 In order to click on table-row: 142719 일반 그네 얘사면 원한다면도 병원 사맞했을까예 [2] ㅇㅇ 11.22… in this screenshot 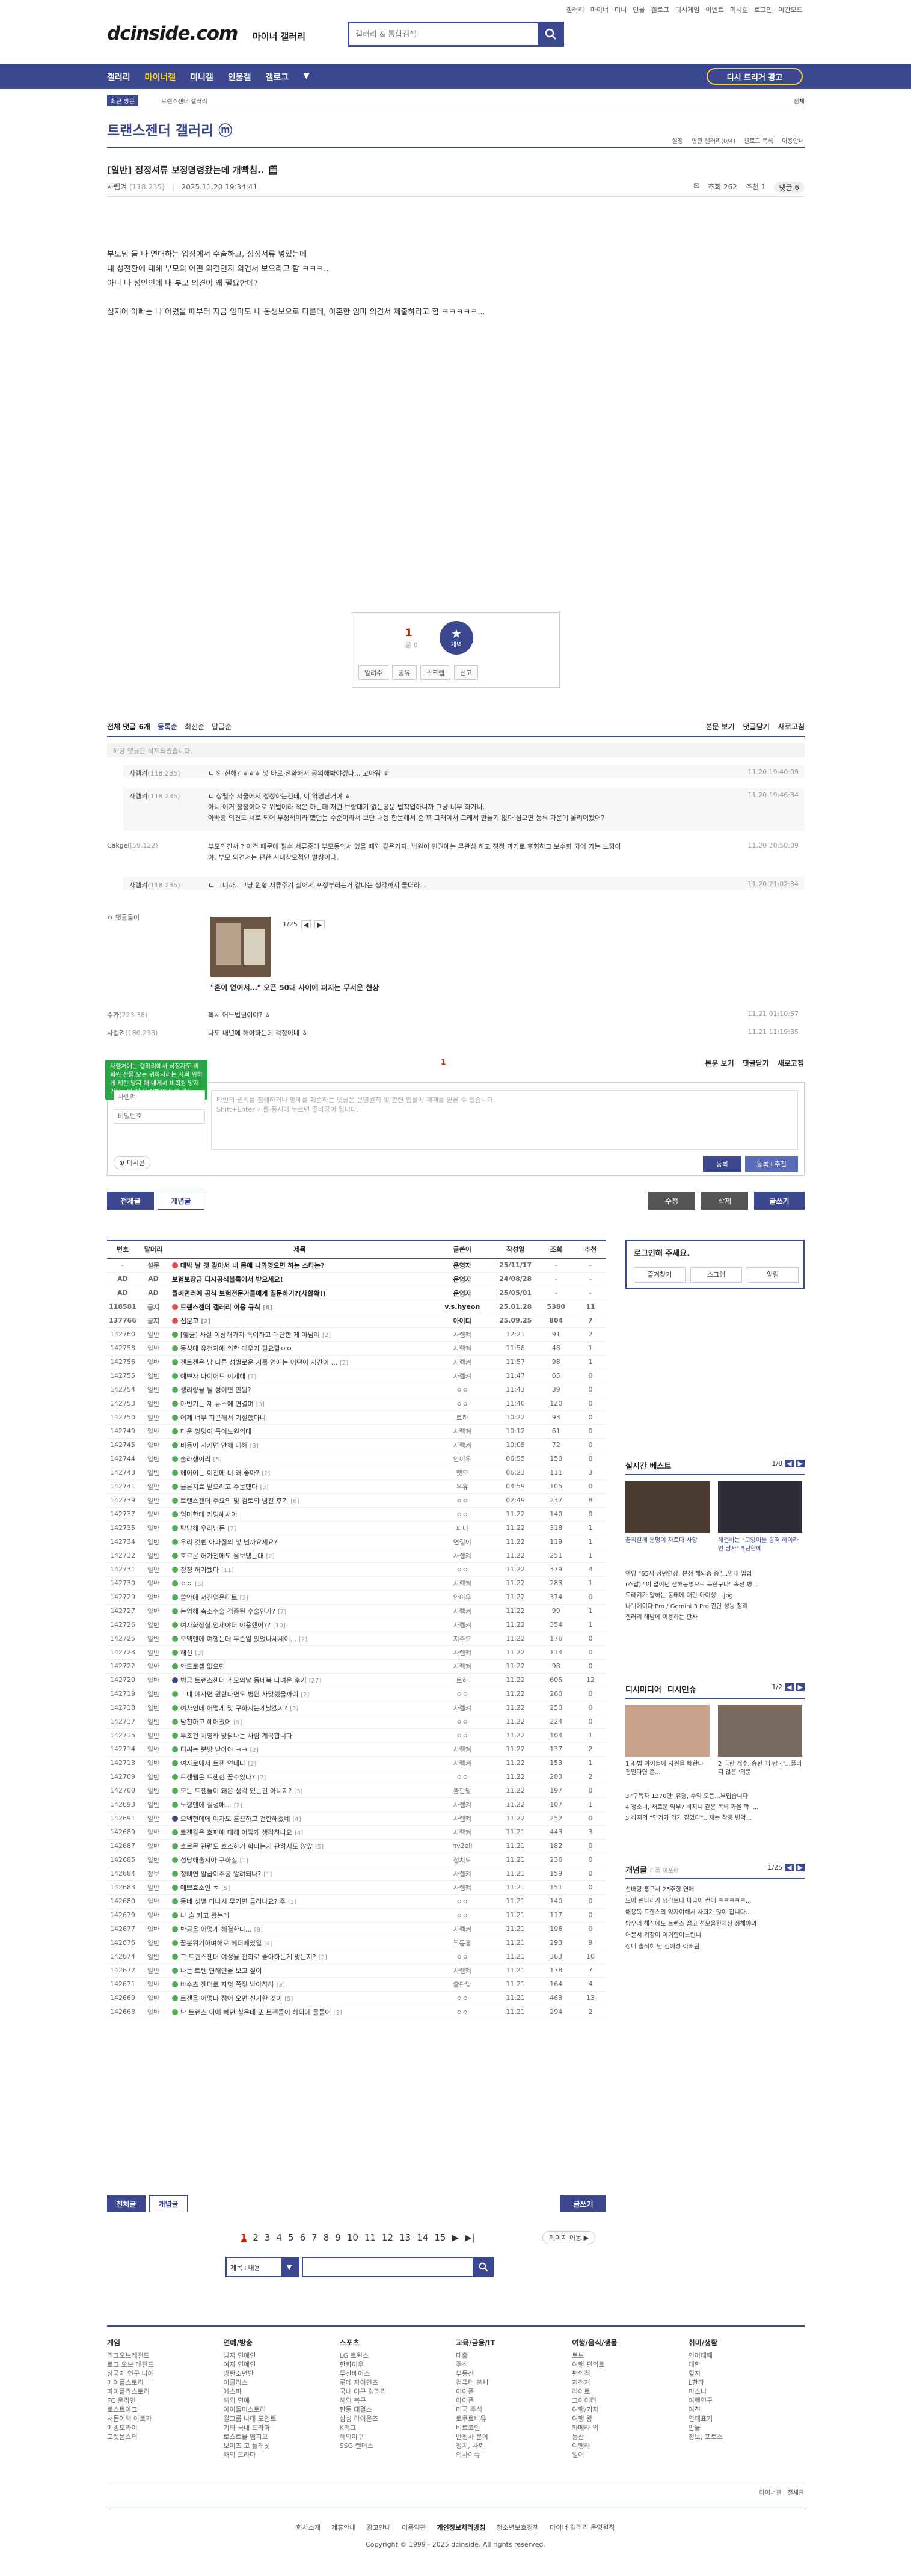, I will do `click(356, 1694)`.